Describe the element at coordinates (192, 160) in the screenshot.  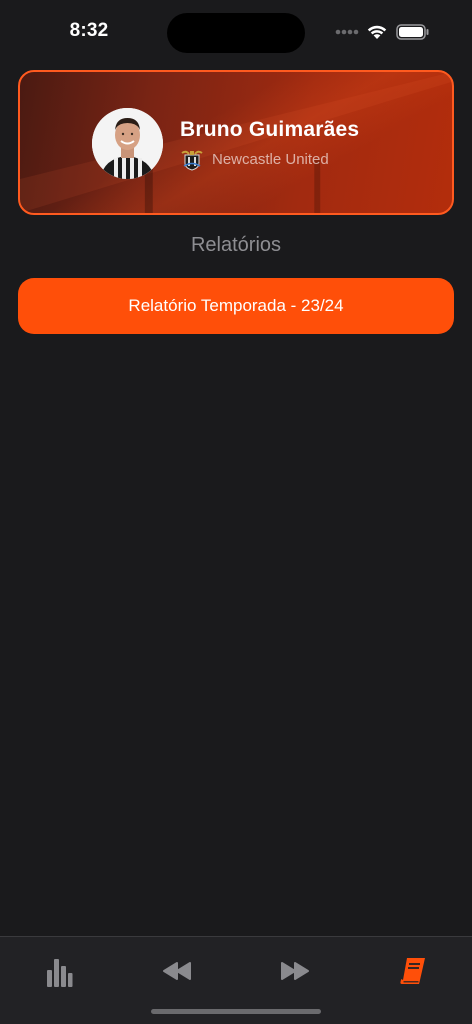
I see `newcastle-crest-icon` at that location.